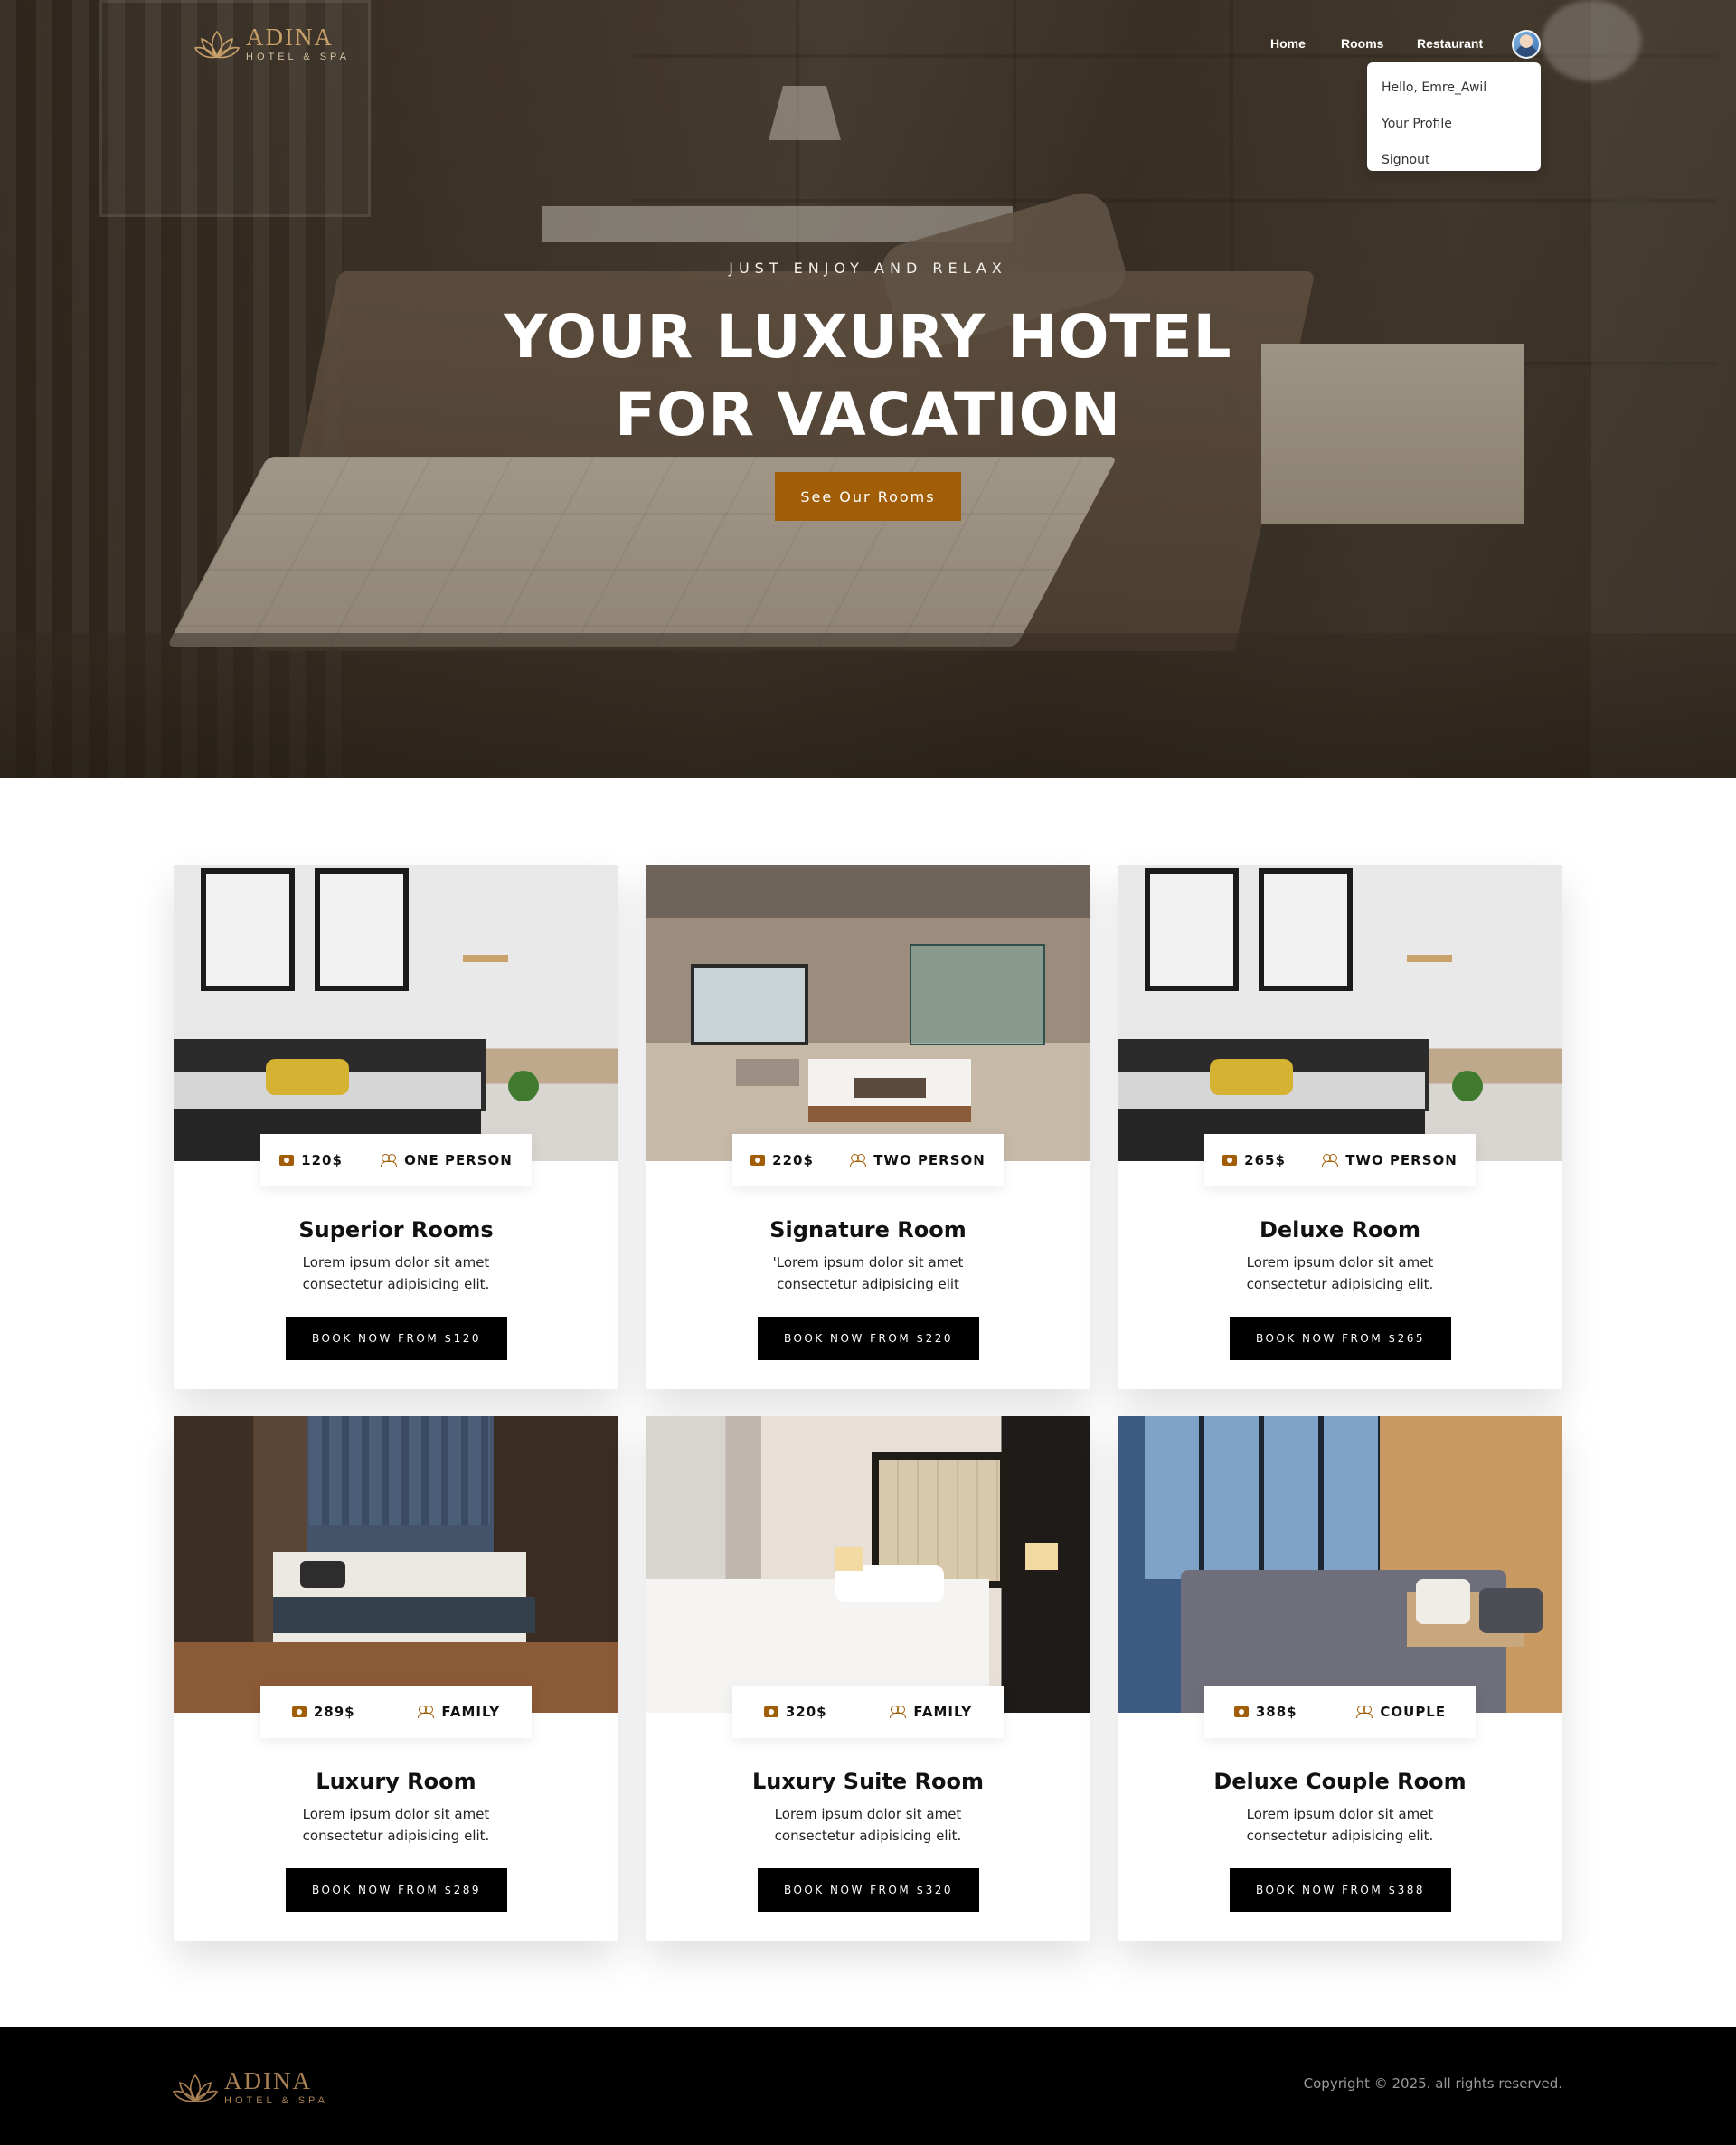 The image size is (1736, 2145). I want to click on user-greeting: Hello, Emre_Awil, so click(1435, 87).